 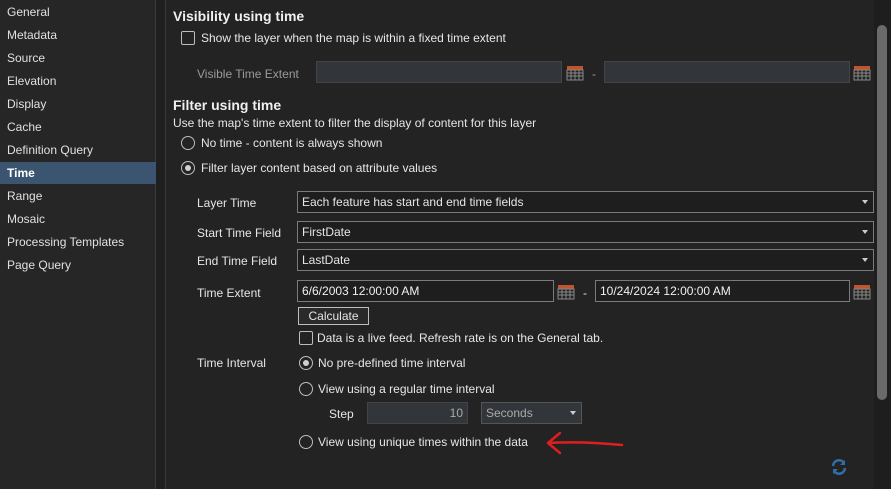 What do you see at coordinates (78, 150) in the screenshot?
I see `sidebar-item-definition-query: Definition Query` at bounding box center [78, 150].